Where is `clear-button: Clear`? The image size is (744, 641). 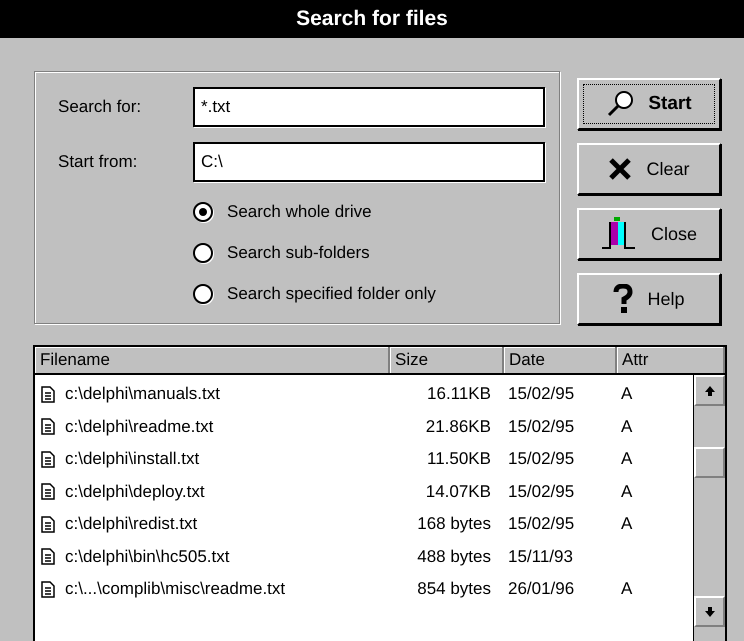
clear-button: Clear is located at coordinates (649, 169).